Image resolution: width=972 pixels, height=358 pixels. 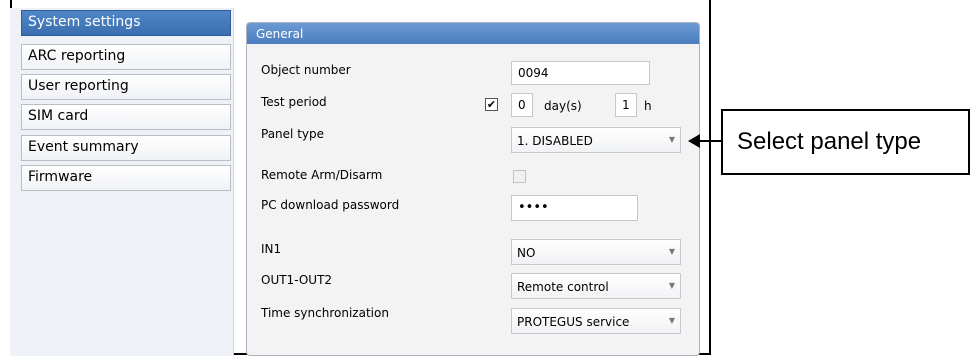 What do you see at coordinates (322, 175) in the screenshot?
I see `remote-arm-label: Remote Arm/Disarm` at bounding box center [322, 175].